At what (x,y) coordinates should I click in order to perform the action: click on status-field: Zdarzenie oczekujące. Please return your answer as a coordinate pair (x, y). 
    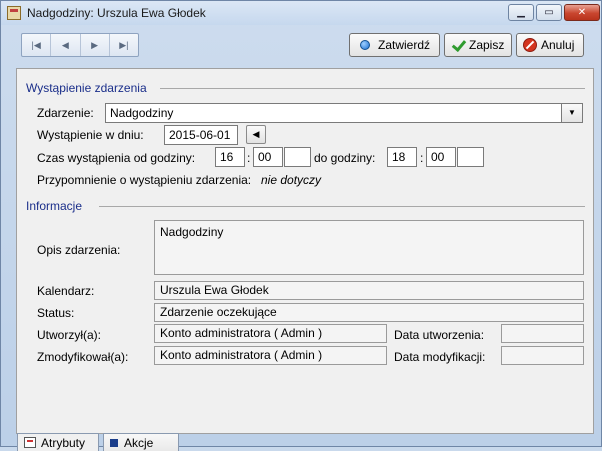
    Looking at the image, I should click on (369, 312).